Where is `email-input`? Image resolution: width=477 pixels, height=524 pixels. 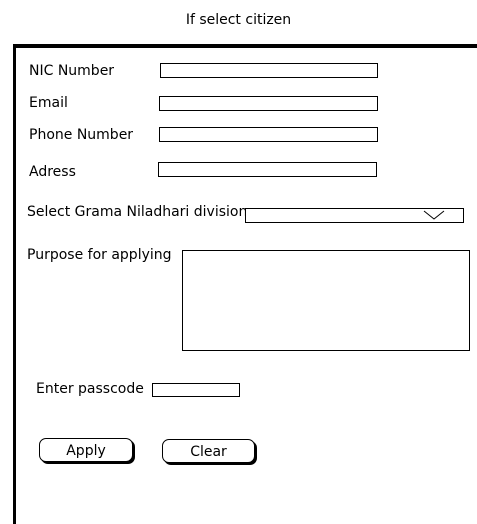
email-input is located at coordinates (268, 103).